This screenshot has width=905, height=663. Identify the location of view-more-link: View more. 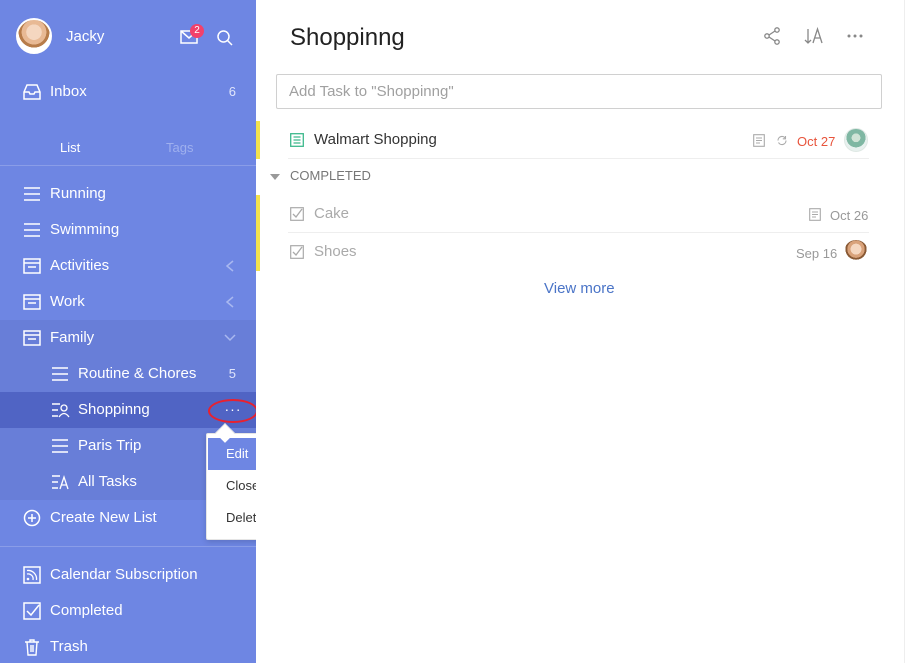
(579, 288).